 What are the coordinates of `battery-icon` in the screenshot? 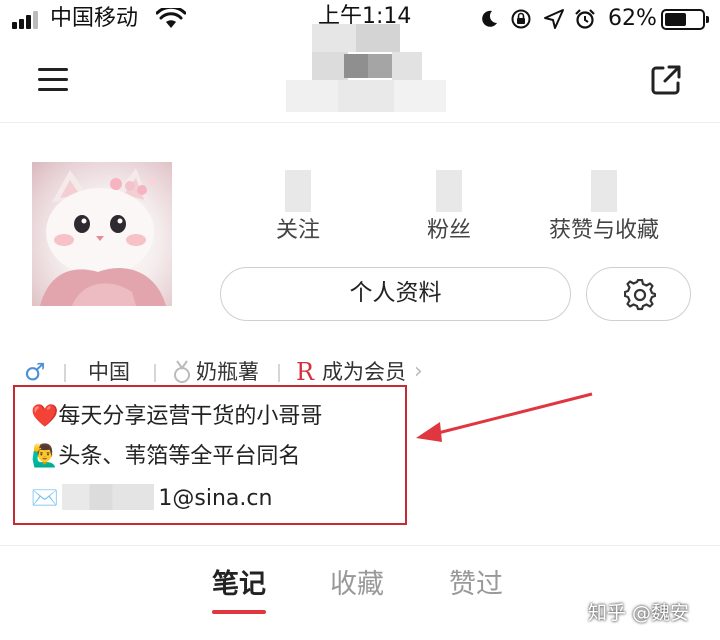 It's located at (685, 19).